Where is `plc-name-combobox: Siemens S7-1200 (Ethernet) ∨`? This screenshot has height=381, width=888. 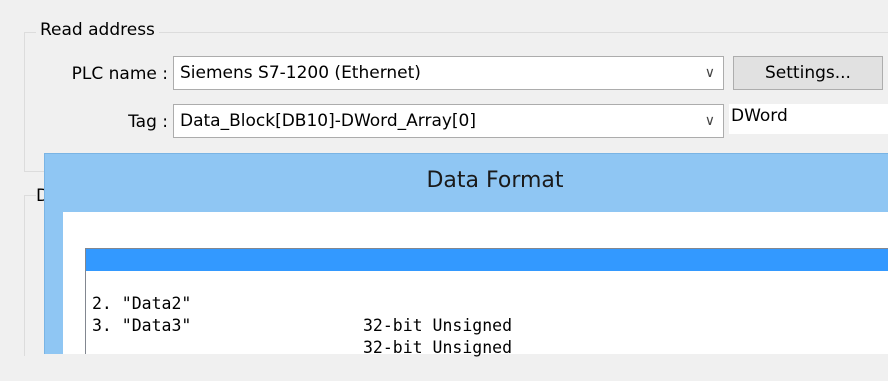
plc-name-combobox: Siemens S7-1200 (Ethernet) ∨ is located at coordinates (448, 73).